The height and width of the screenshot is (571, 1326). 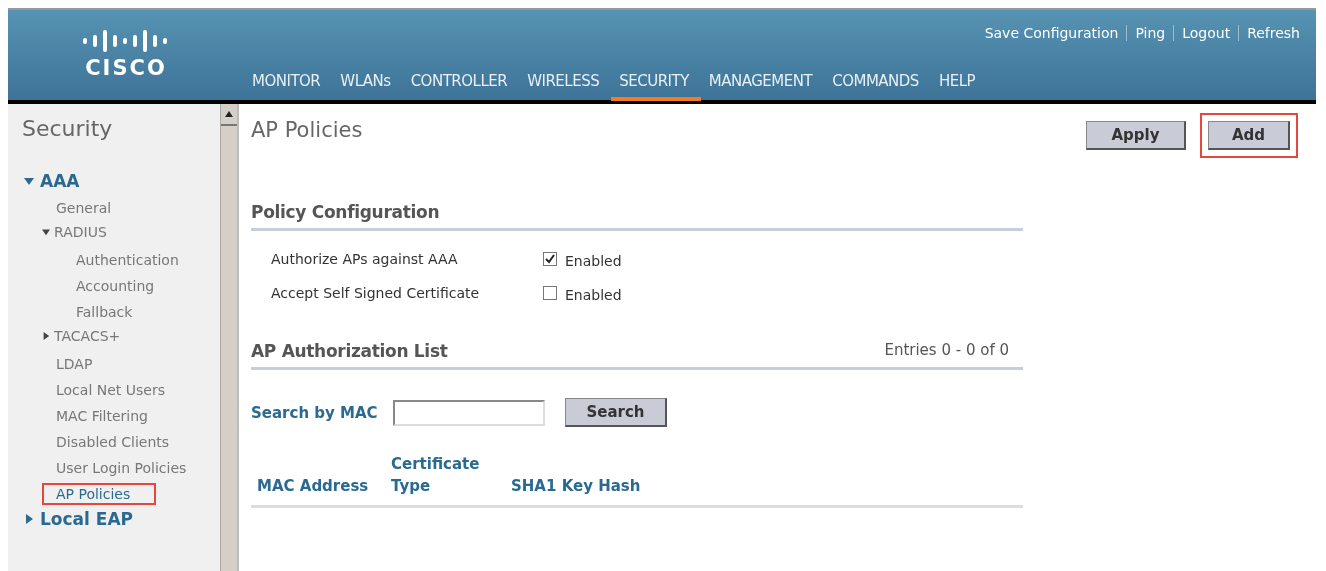 I want to click on column-header: Certificate Type, so click(x=435, y=475).